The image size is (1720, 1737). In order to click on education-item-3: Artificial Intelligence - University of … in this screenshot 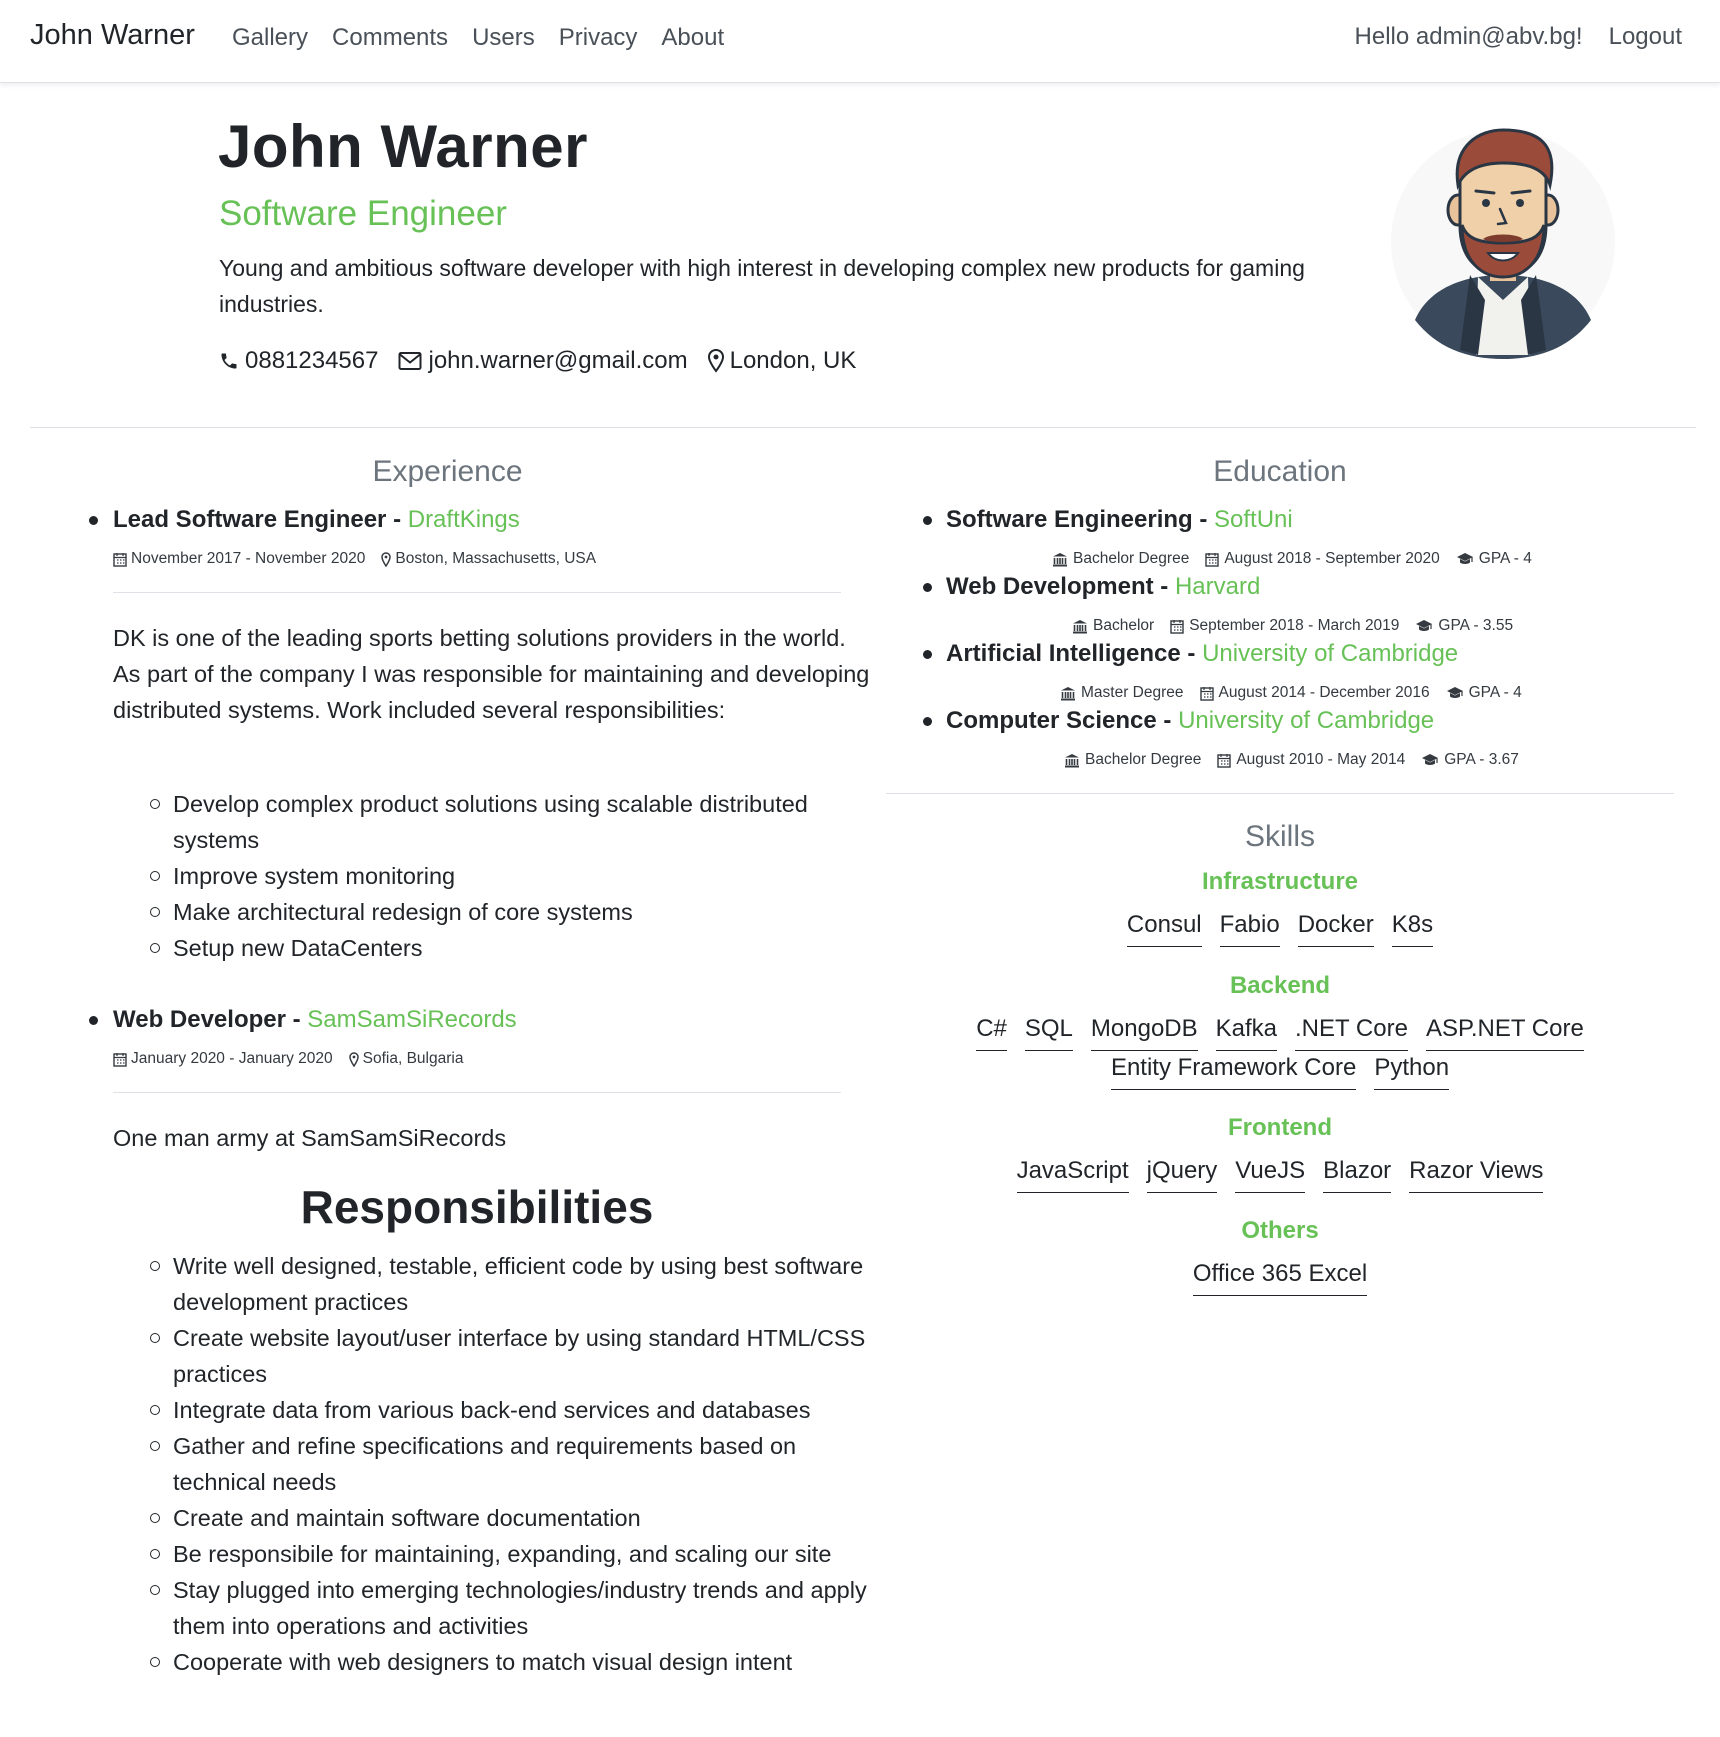, I will do `click(1202, 654)`.